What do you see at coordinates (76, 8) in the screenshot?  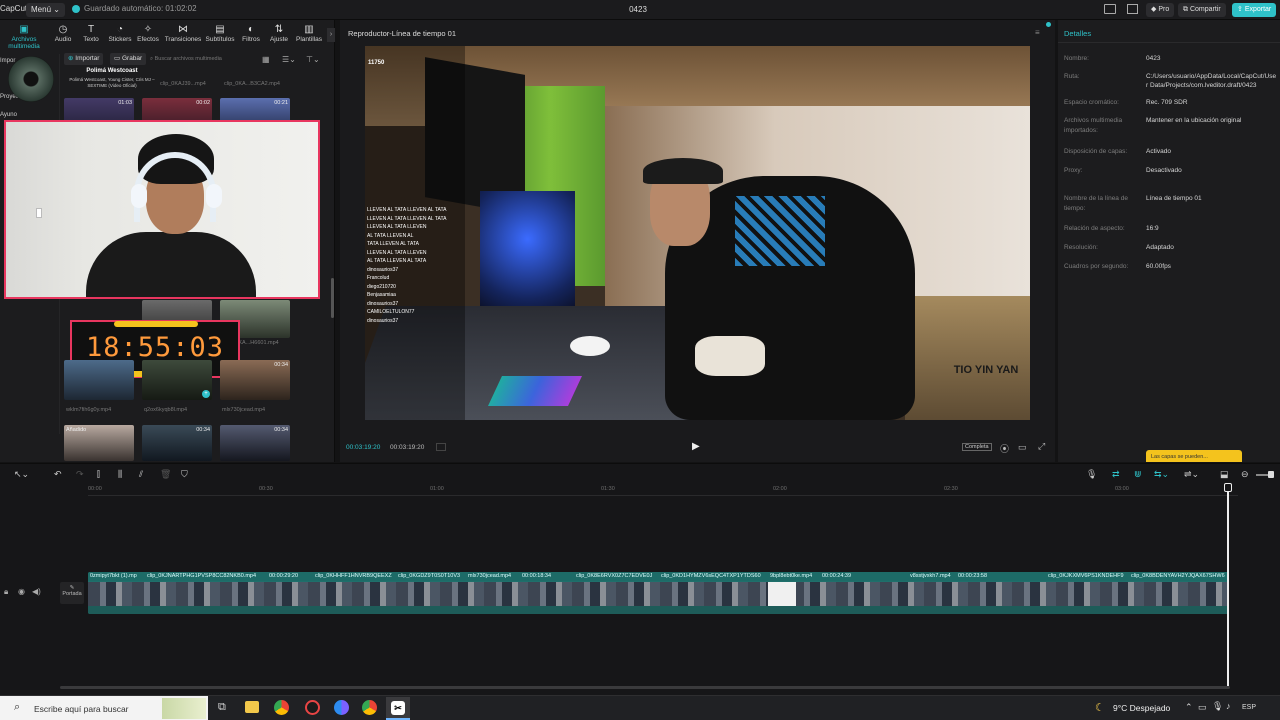 I see `cloud-icon` at bounding box center [76, 8].